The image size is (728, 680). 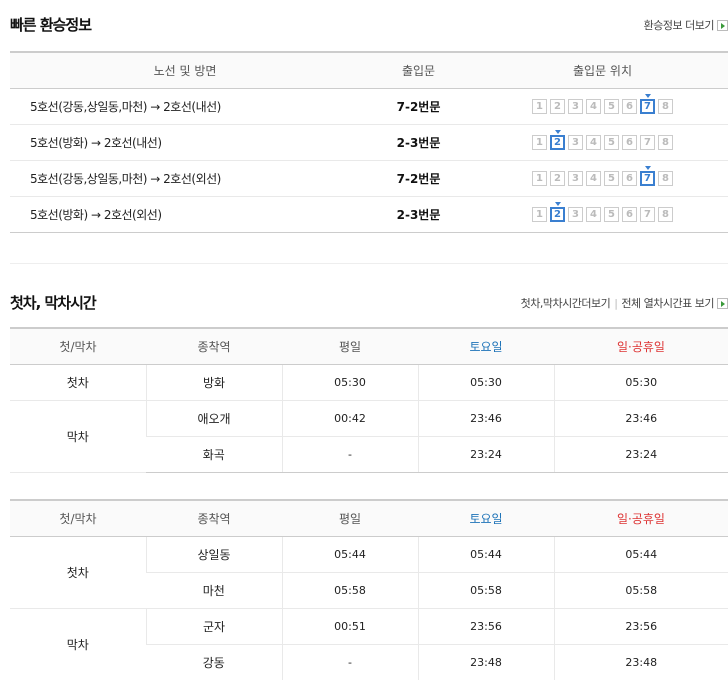 I want to click on timetable-row: 막차 군자 00:51 23:56 23:56, so click(x=369, y=644).